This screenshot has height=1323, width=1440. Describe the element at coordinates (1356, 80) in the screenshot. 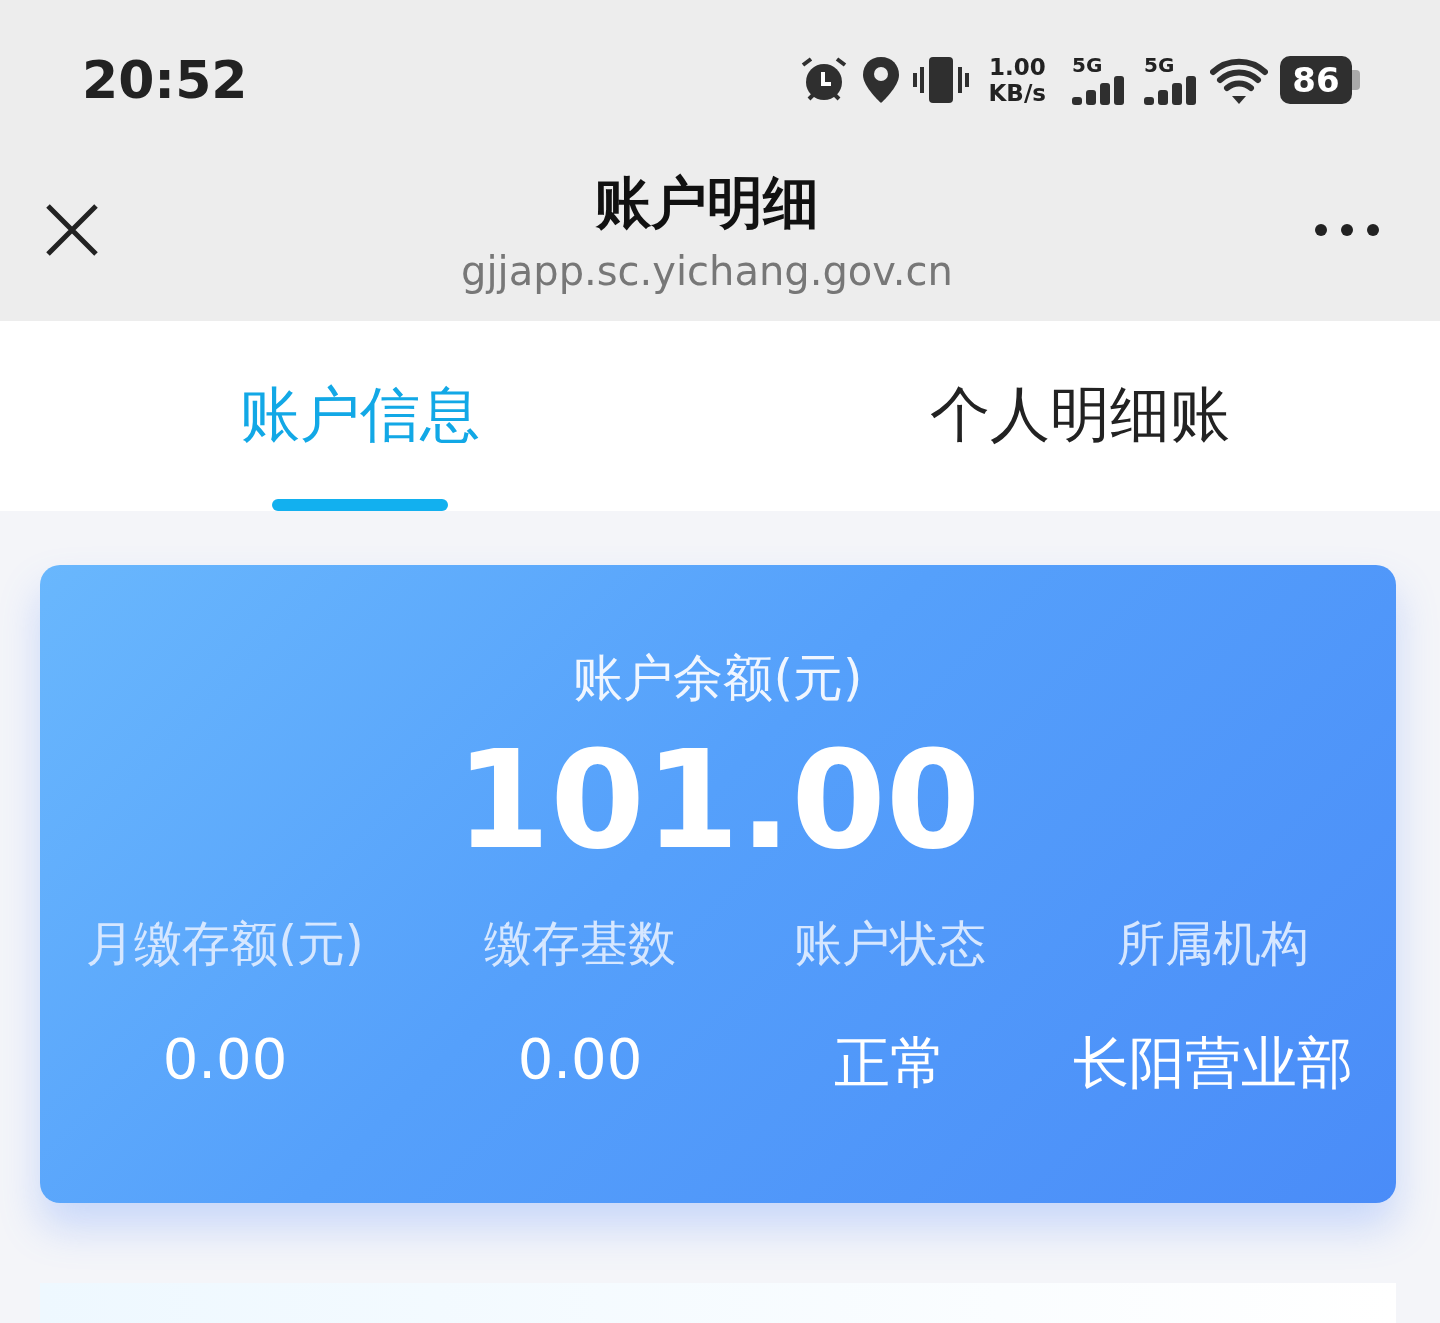

I see `battery-tip-icon` at that location.